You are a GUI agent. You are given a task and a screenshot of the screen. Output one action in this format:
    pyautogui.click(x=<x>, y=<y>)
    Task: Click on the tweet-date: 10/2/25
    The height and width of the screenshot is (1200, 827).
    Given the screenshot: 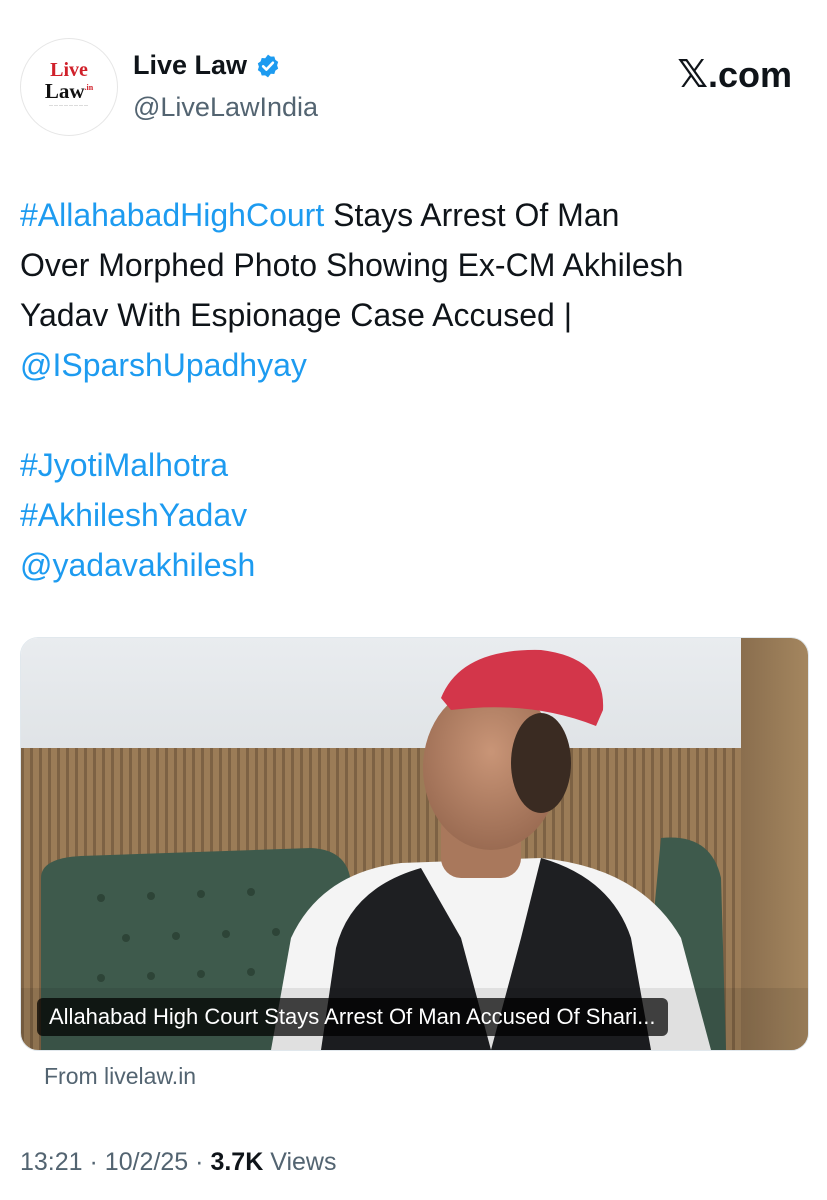 What is the action you would take?
    pyautogui.click(x=146, y=1162)
    